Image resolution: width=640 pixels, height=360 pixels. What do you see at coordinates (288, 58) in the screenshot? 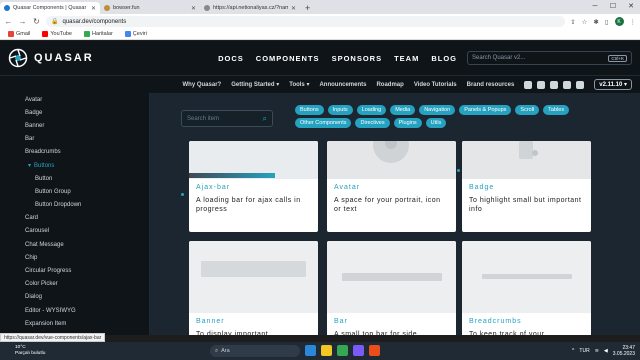
I see `nav-components: COMPONENTS` at bounding box center [288, 58].